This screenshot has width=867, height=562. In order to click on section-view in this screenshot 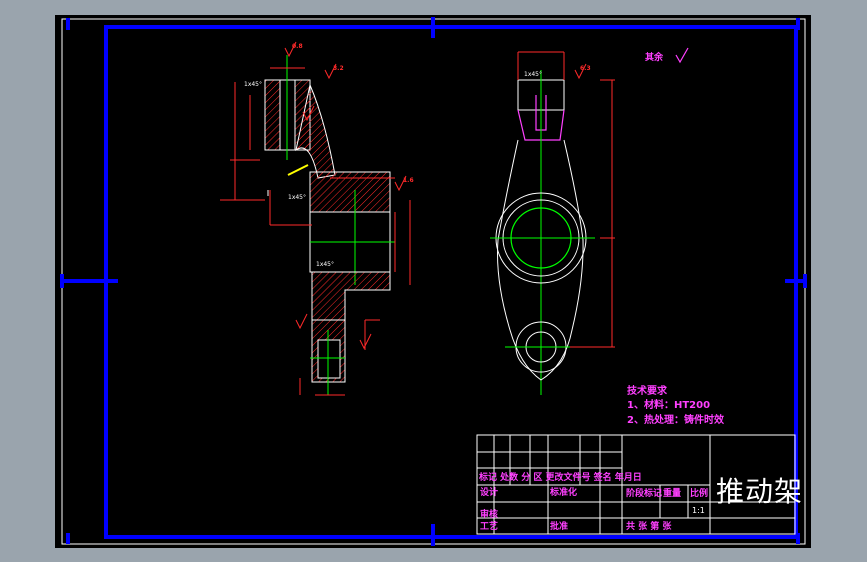, I will do `click(315, 218)`.